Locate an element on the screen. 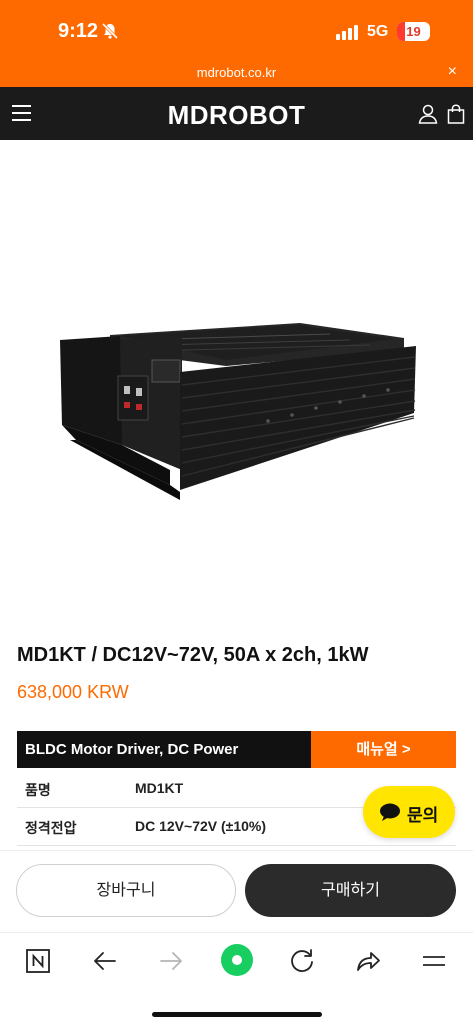 This screenshot has width=473, height=1024. green-dot-icon is located at coordinates (237, 960).